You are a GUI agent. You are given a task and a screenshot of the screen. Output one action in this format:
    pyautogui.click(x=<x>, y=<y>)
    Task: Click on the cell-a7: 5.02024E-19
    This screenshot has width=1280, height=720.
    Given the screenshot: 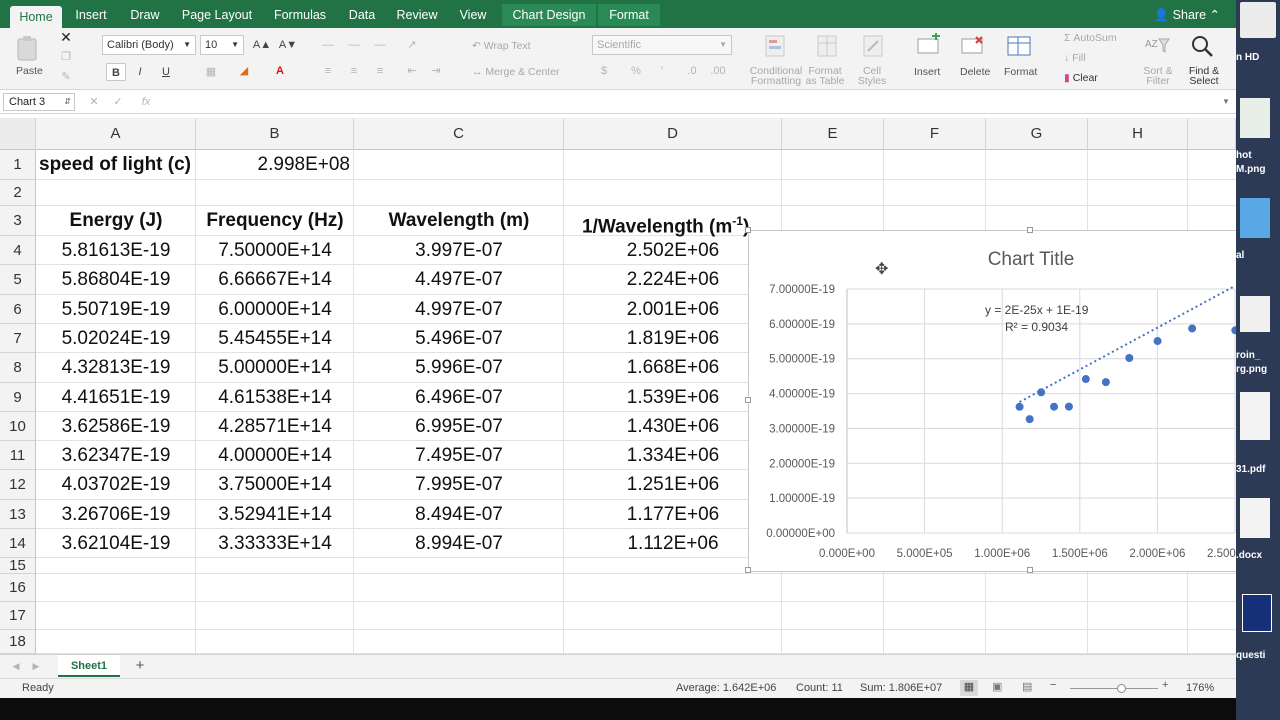 What is the action you would take?
    pyautogui.click(x=116, y=338)
    